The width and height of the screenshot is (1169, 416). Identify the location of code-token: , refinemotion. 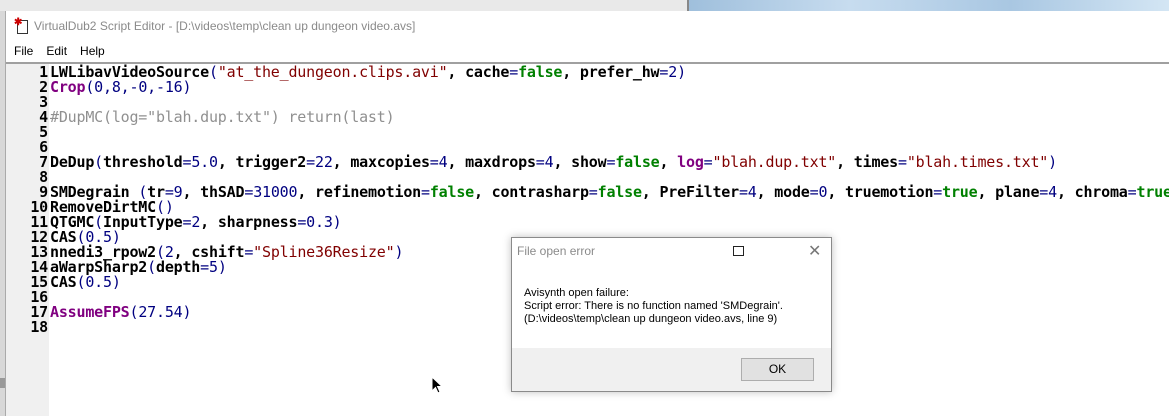
(359, 192).